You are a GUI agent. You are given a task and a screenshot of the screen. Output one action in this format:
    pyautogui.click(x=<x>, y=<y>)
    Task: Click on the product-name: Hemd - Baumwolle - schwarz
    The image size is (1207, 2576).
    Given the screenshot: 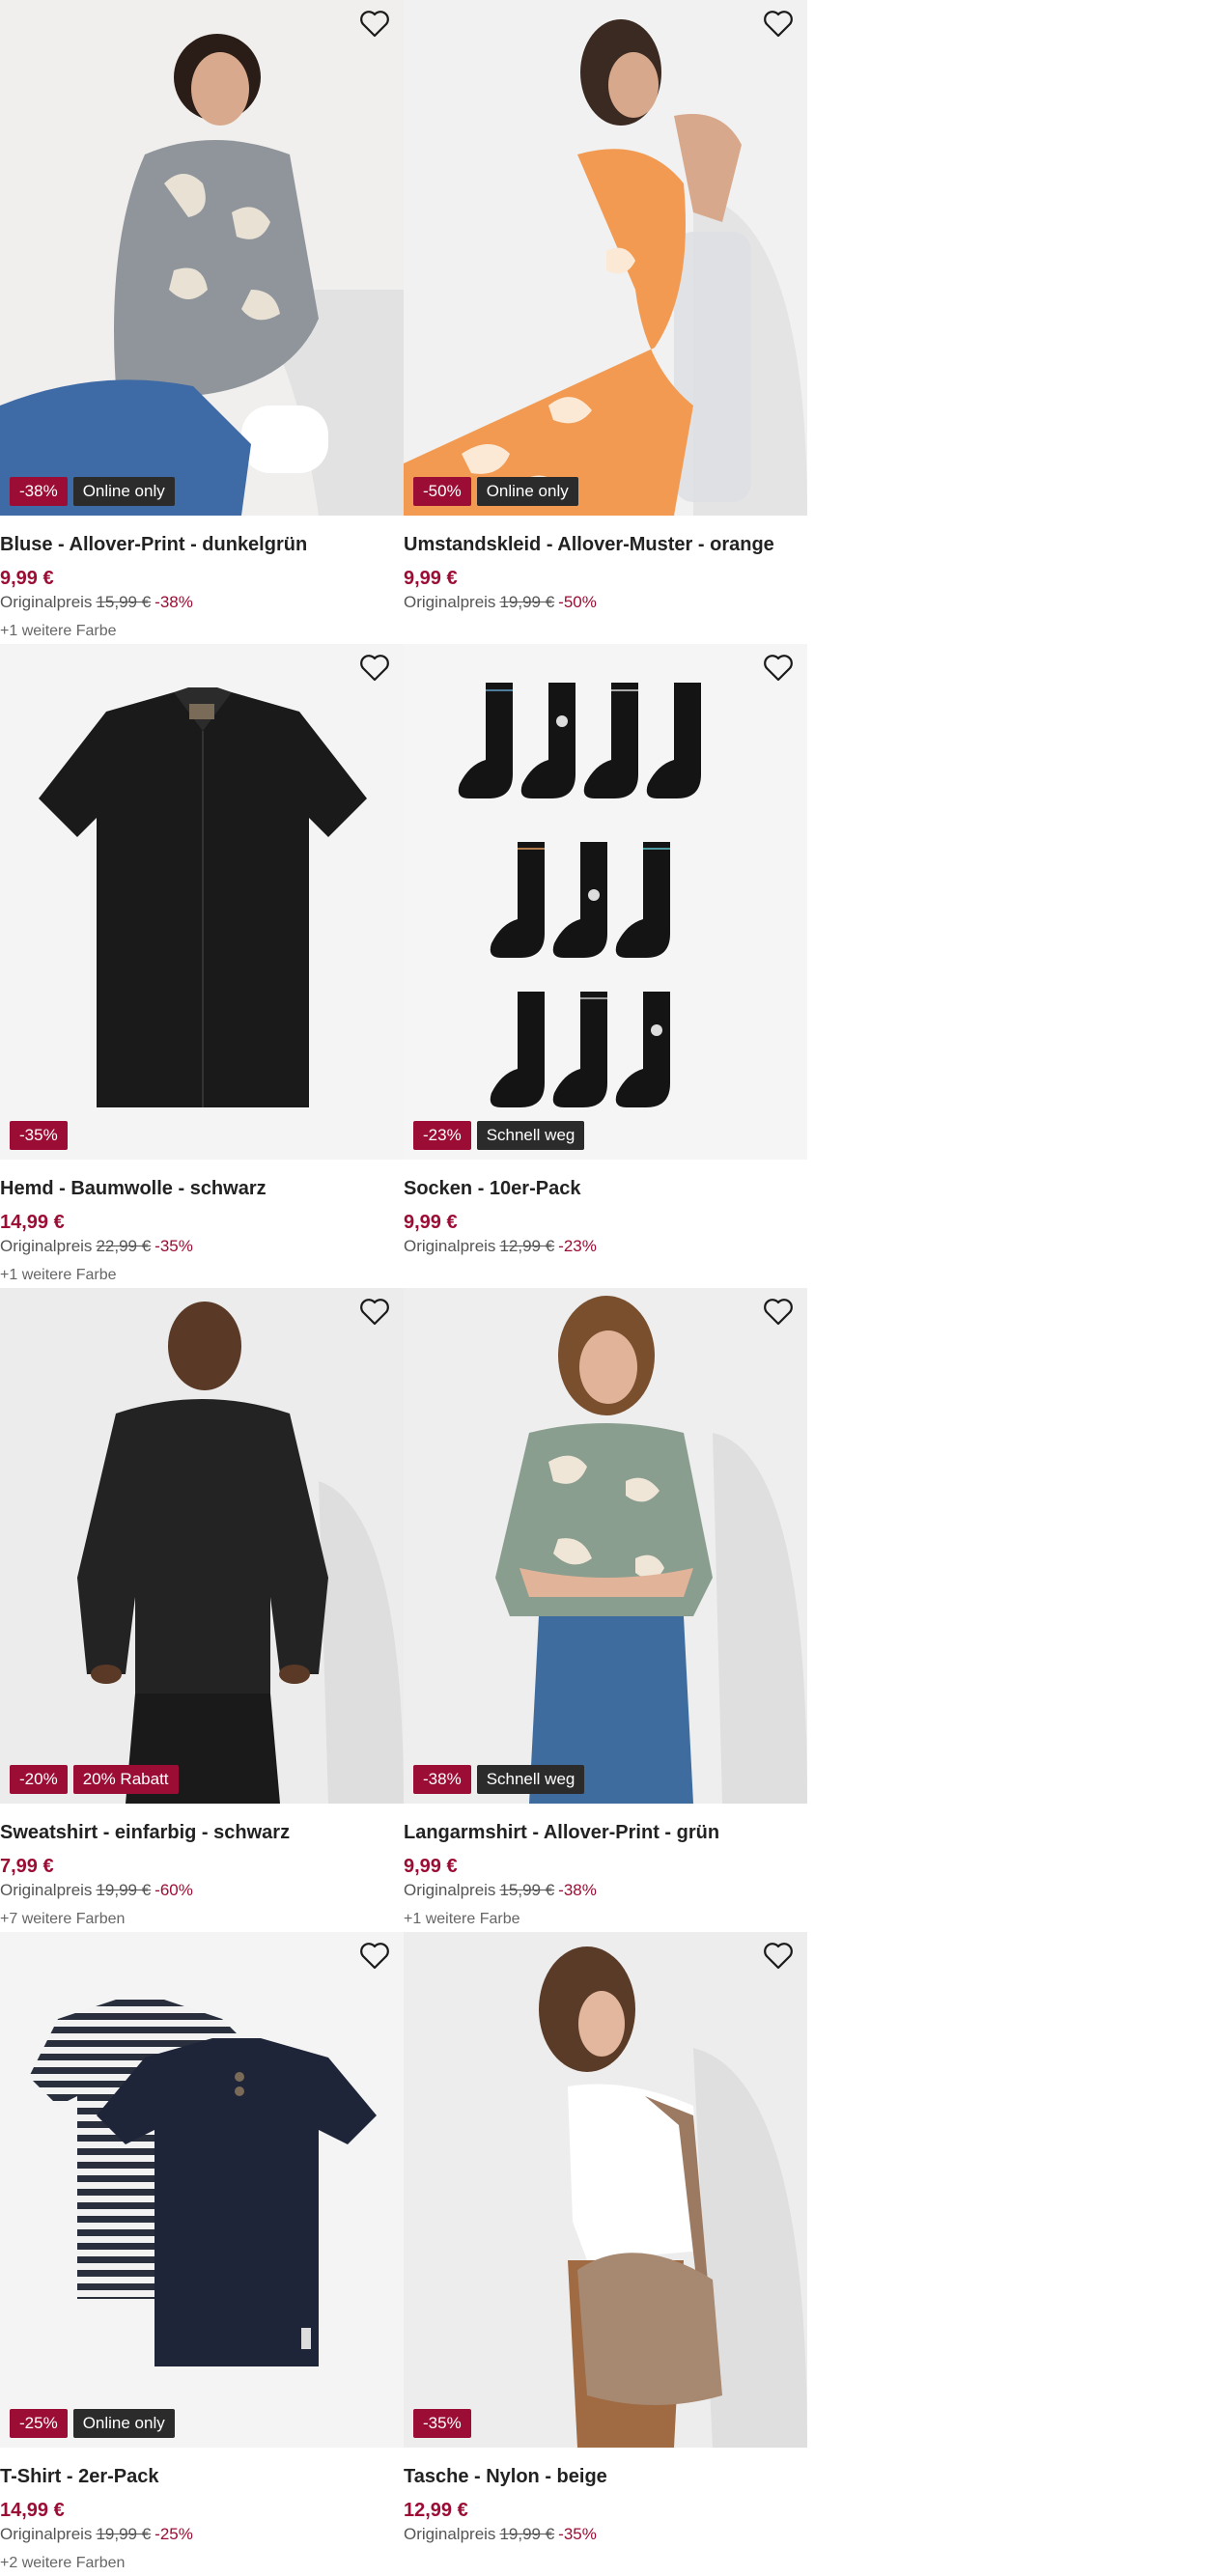 What is the action you would take?
    pyautogui.click(x=198, y=1189)
    